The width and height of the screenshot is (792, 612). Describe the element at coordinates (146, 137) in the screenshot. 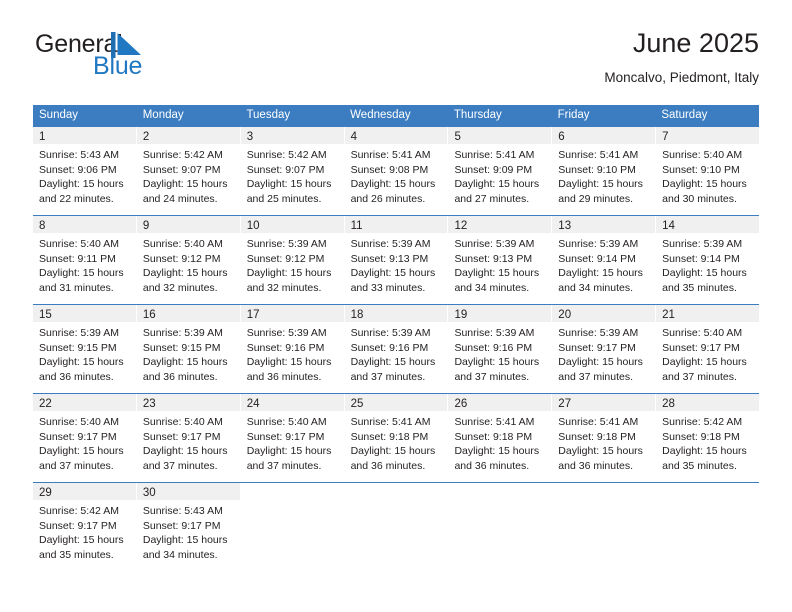

I see `day-number: 2` at that location.